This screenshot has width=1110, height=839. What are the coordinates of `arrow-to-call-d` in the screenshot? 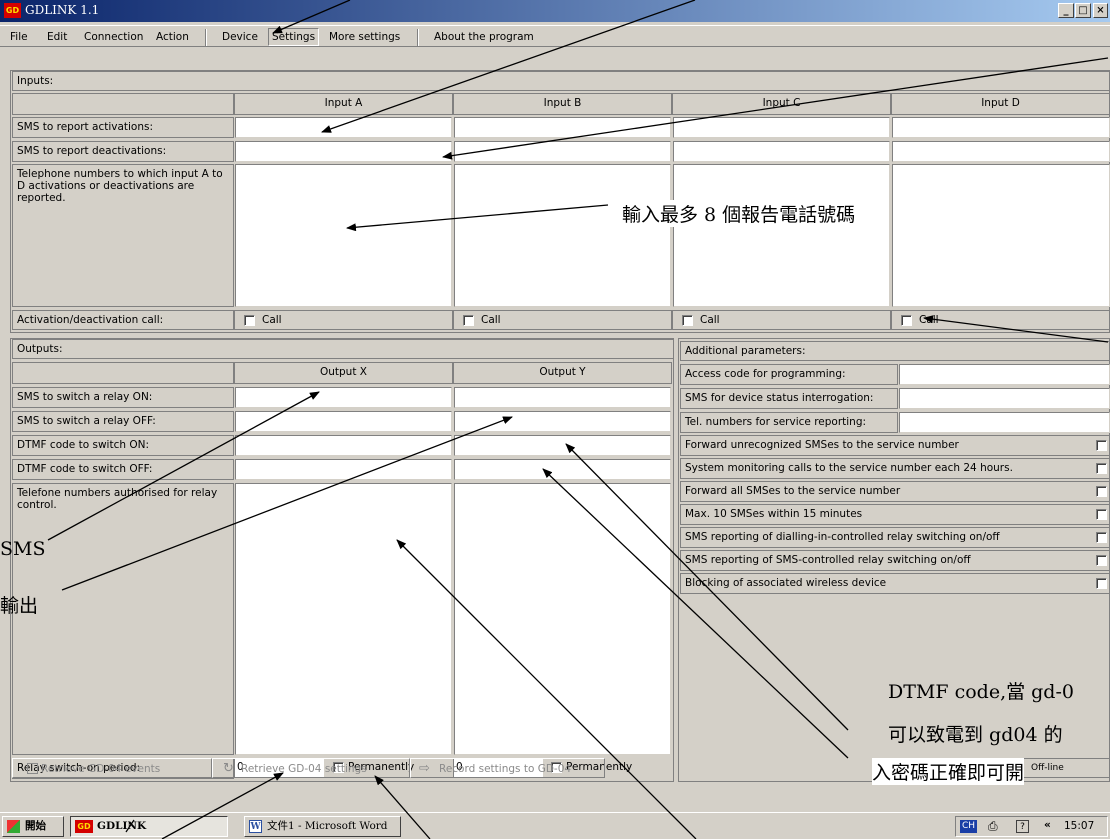 It's located at (1016, 329).